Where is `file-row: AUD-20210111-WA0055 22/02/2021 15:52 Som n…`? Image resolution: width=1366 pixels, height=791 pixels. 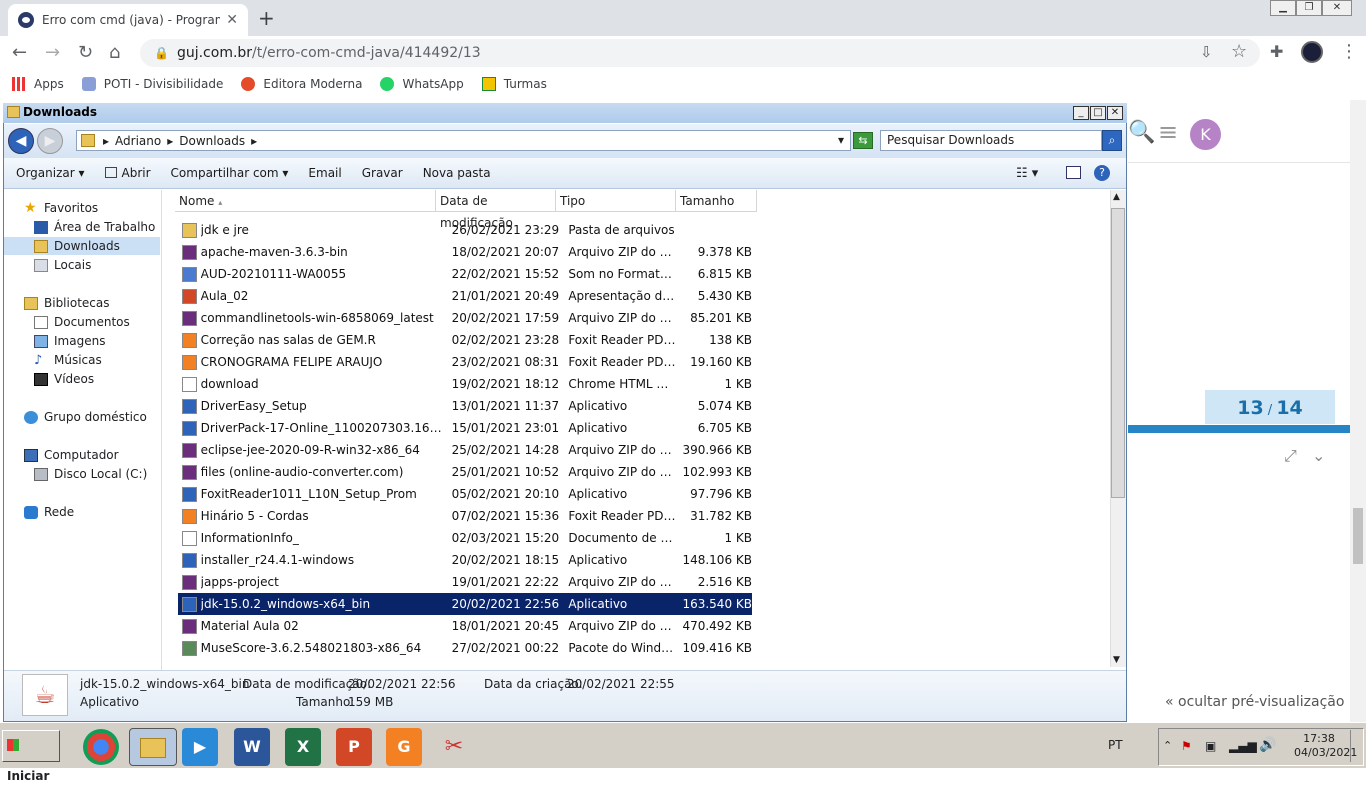
file-row: AUD-20210111-WA0055 22/02/2021 15:52 Som n… is located at coordinates (465, 274).